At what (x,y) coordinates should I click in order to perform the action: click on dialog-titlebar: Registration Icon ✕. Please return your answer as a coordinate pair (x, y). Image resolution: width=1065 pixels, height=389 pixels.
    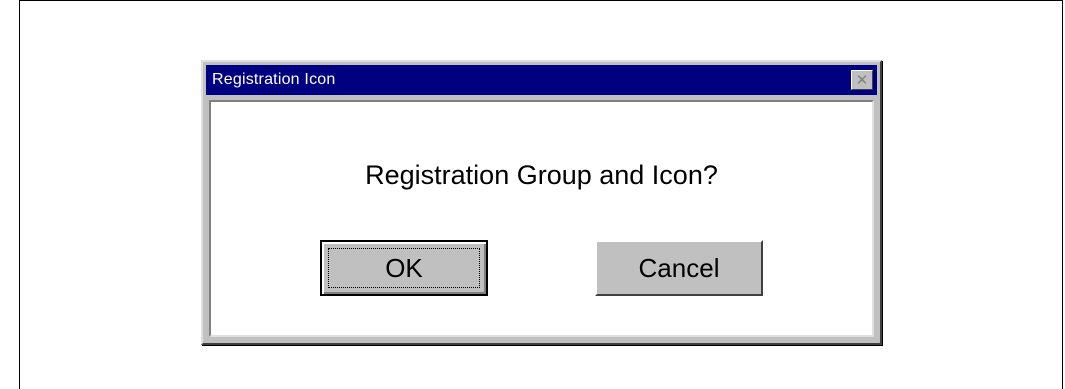
    Looking at the image, I should click on (541, 80).